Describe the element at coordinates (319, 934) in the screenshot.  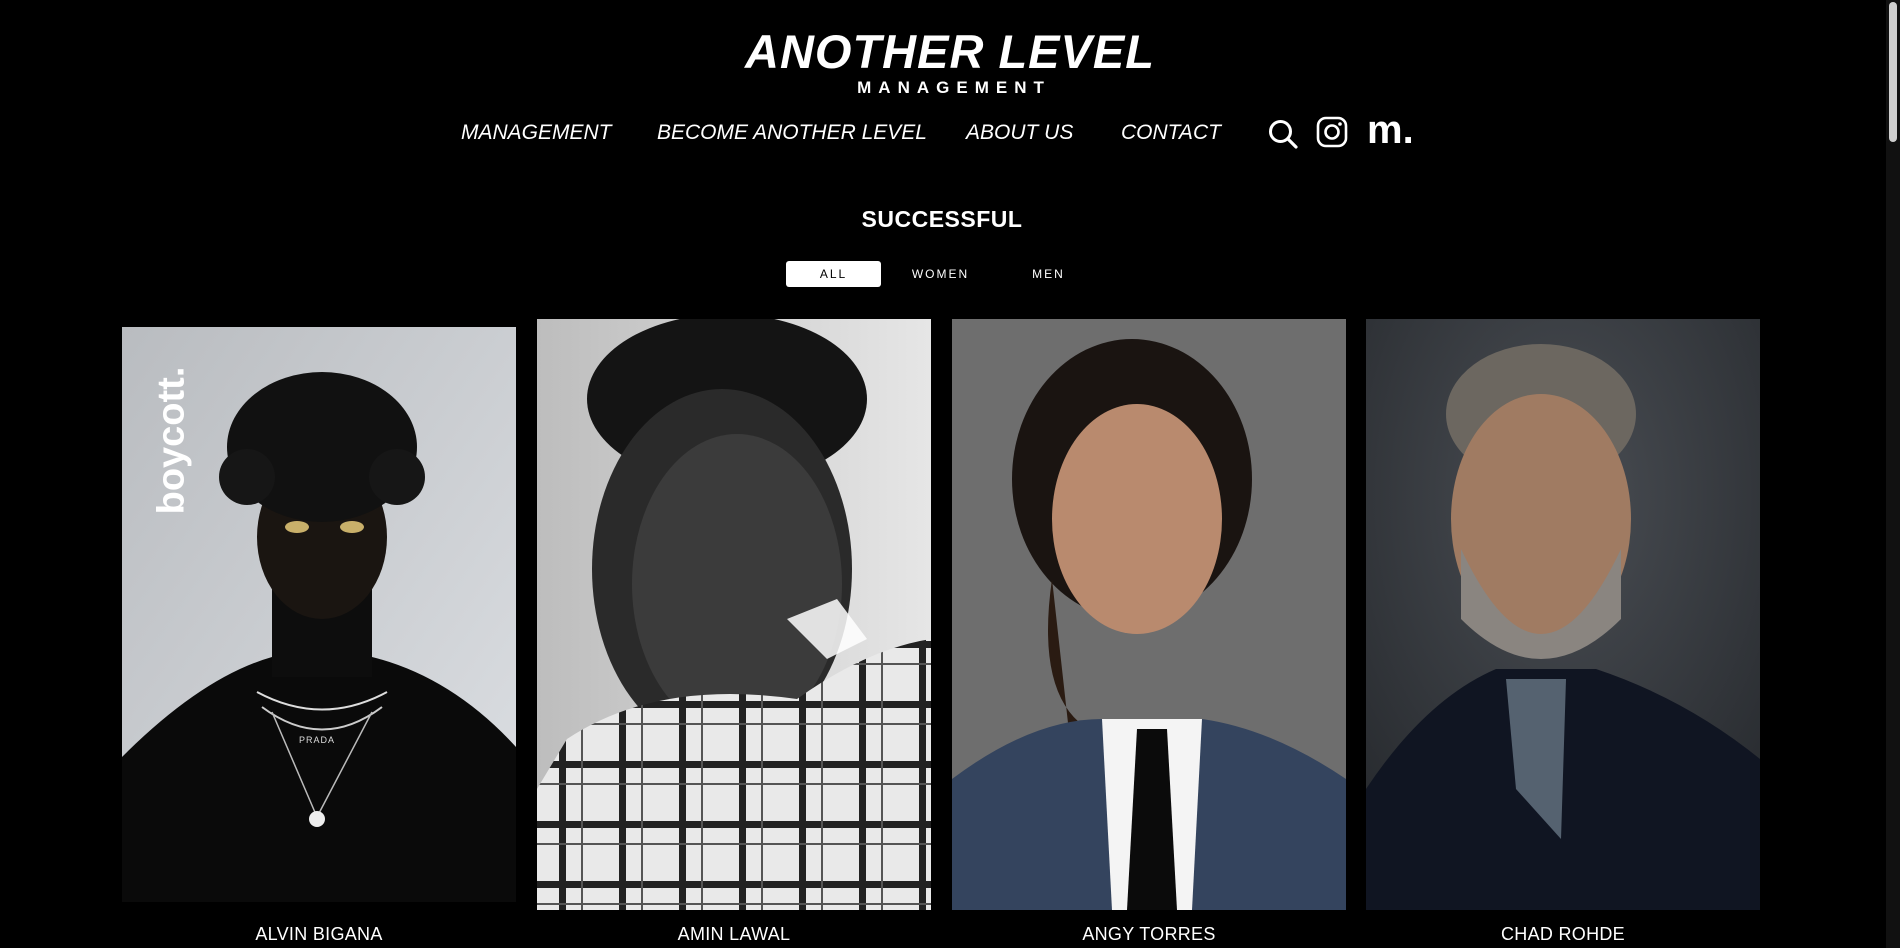
I see `model-name: ALVIN BIGANA` at that location.